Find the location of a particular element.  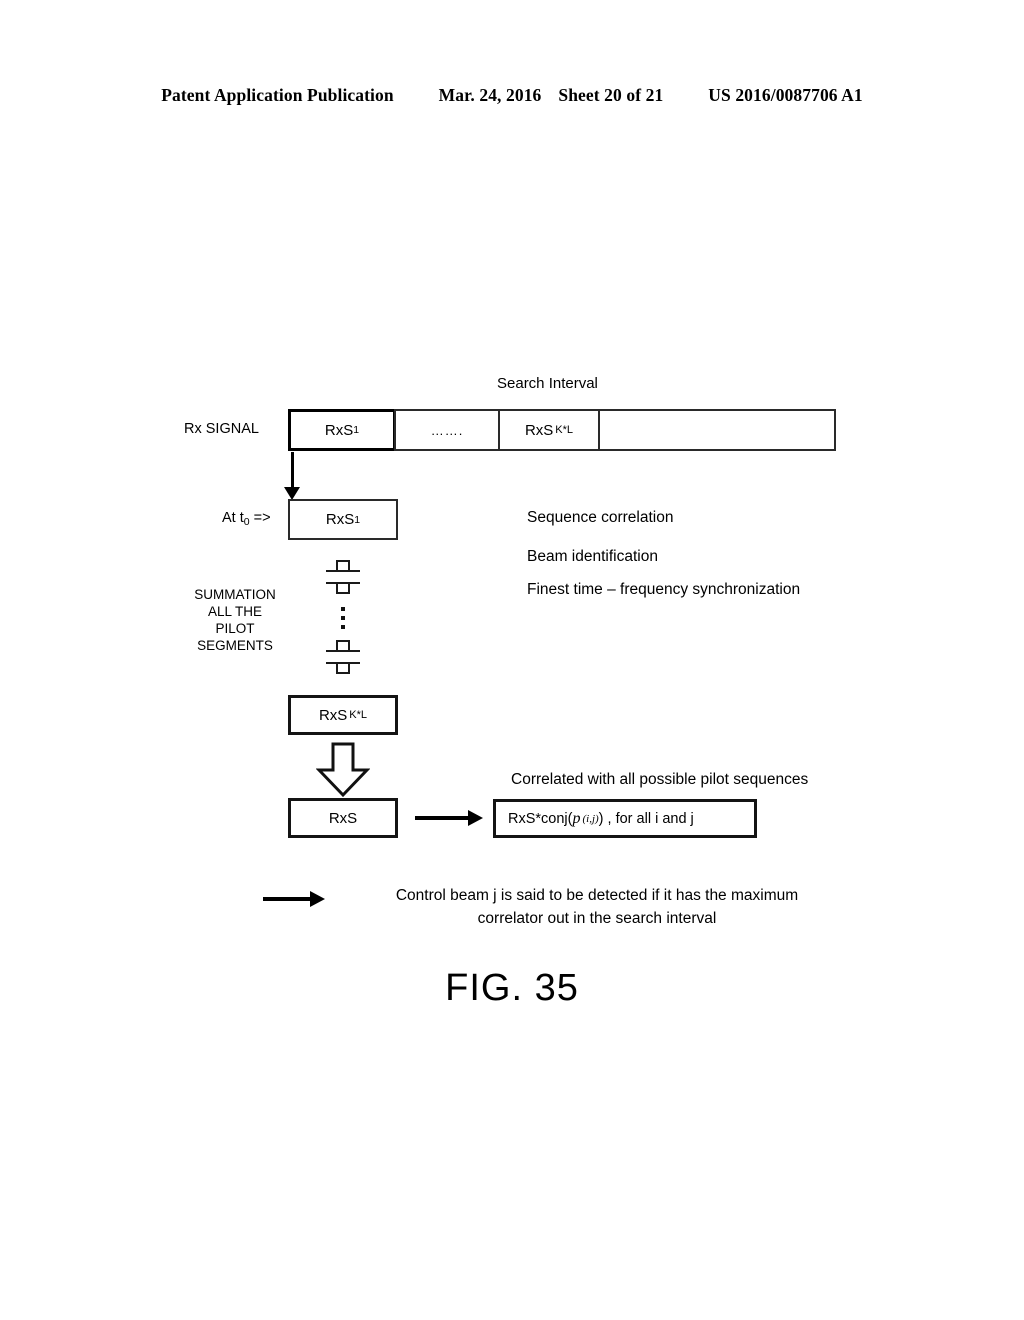

search-interval-label: Search Interval is located at coordinates (547, 383).